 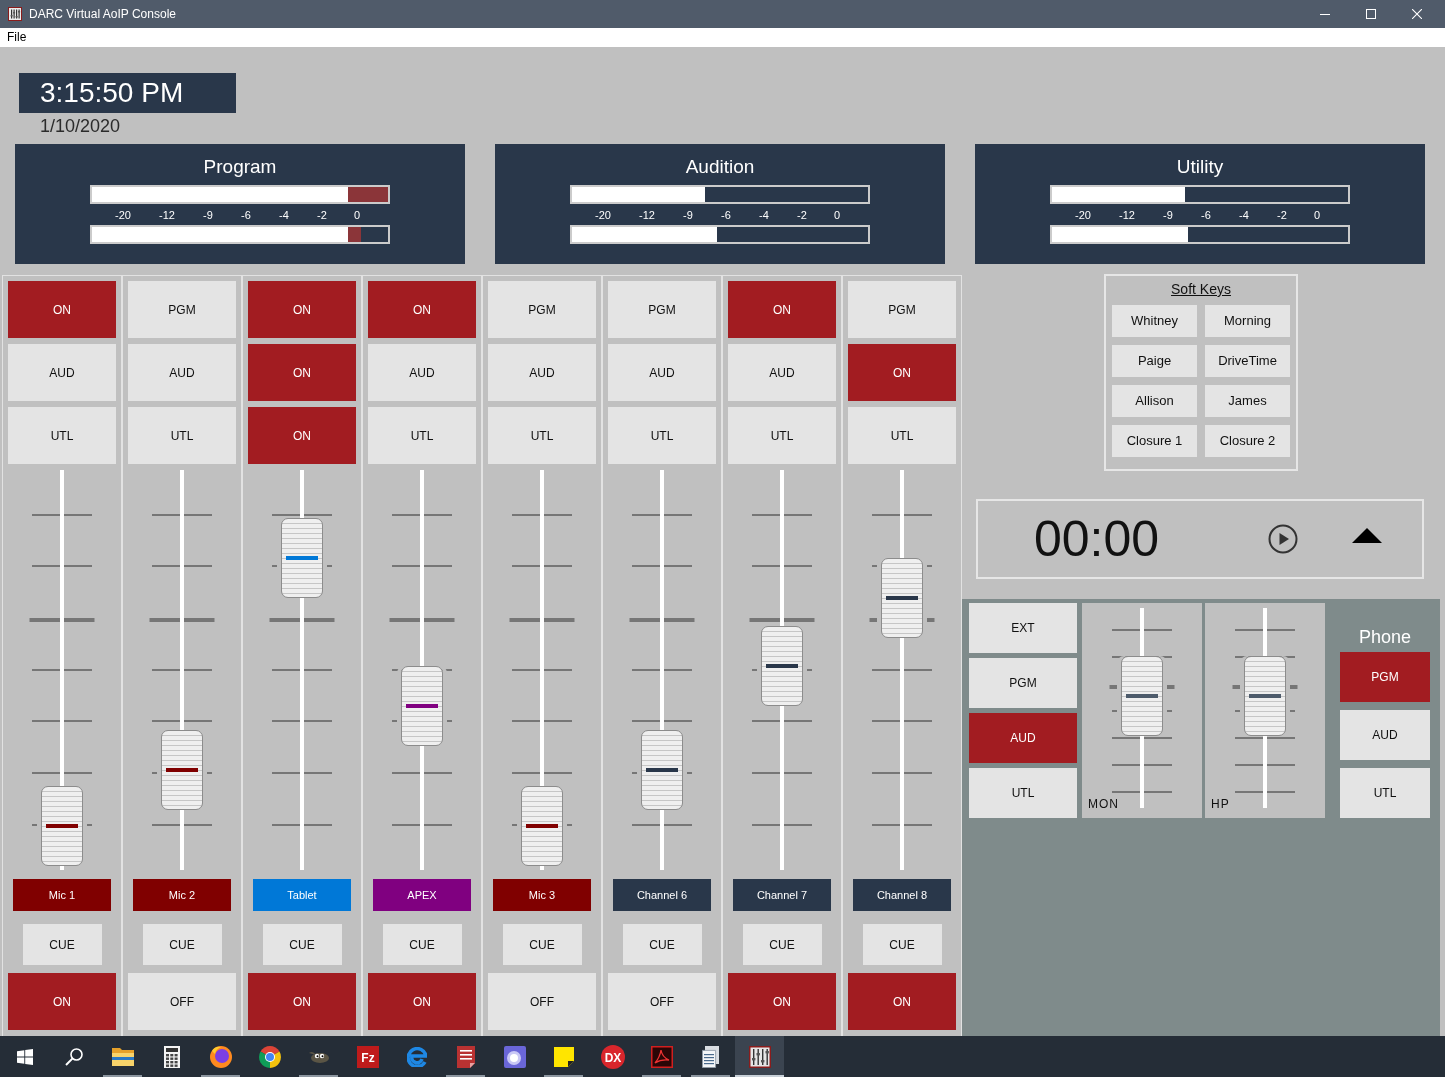 I want to click on creature-icon, so click(x=318, y=1056).